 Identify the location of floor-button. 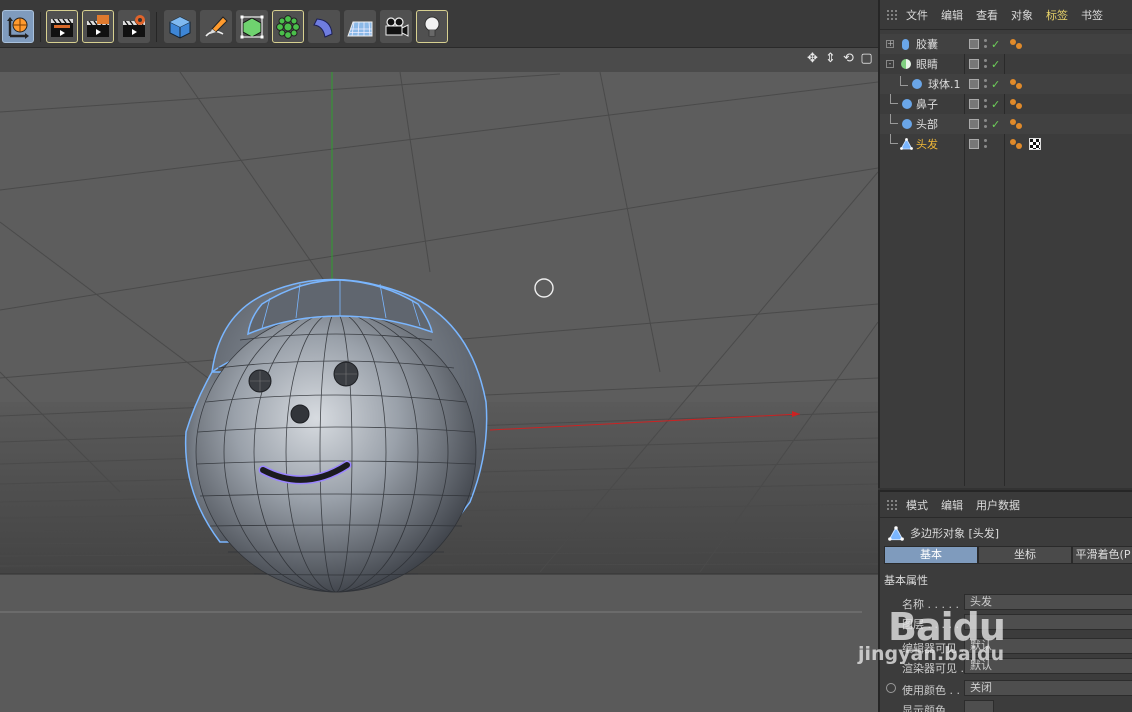
(360, 26).